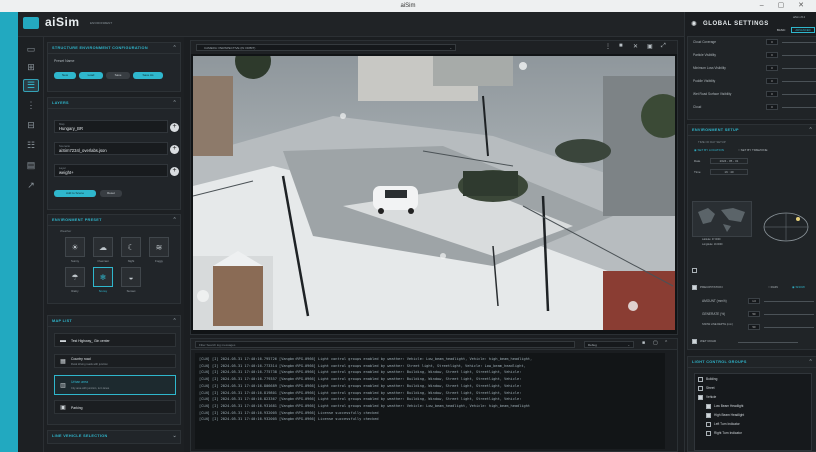  What do you see at coordinates (115, 407) in the screenshot?
I see `list-item: ▣ Parking` at bounding box center [115, 407].